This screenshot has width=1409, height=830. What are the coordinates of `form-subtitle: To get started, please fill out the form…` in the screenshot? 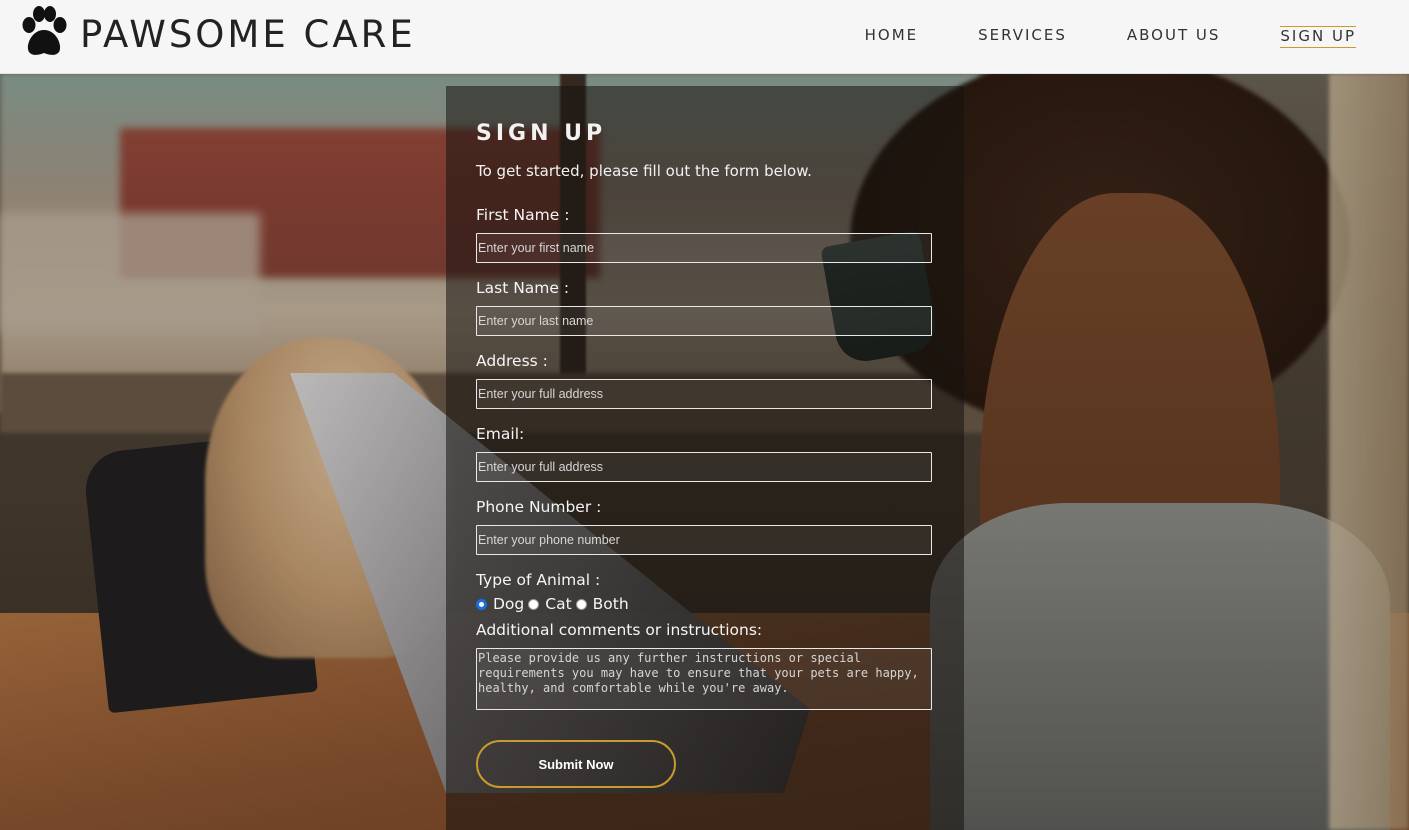 It's located at (644, 171).